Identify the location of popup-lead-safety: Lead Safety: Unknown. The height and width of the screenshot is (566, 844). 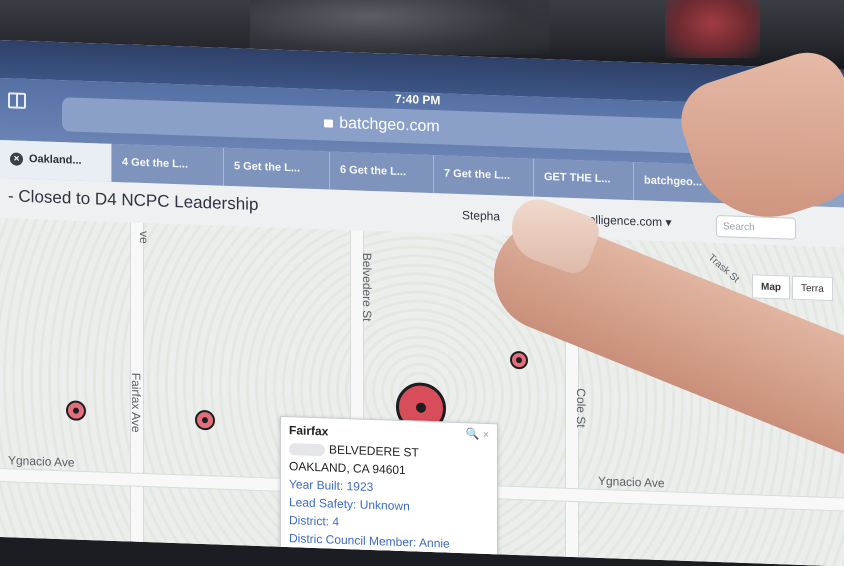
(349, 504).